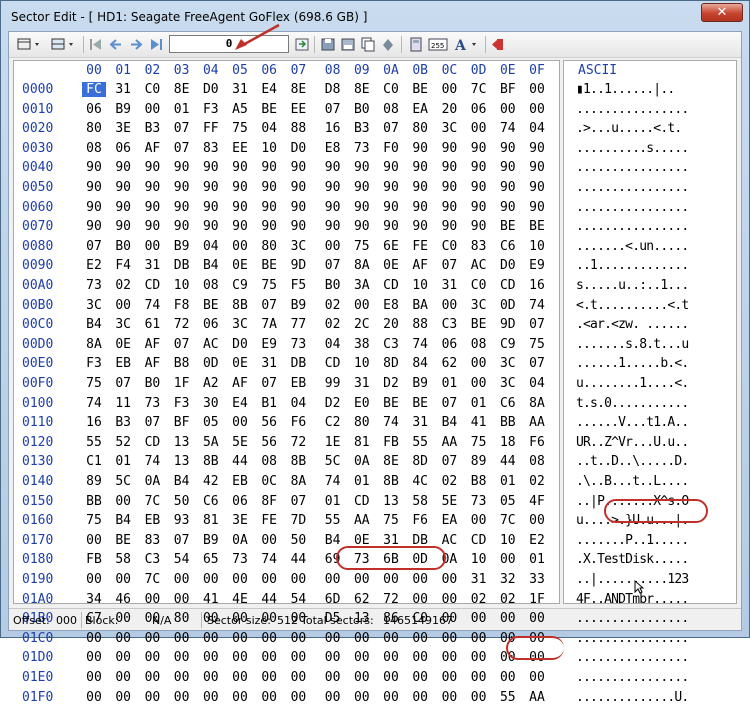 The height and width of the screenshot is (709, 750). Describe the element at coordinates (240, 442) in the screenshot. I see `hex-byte: 5E` at that location.